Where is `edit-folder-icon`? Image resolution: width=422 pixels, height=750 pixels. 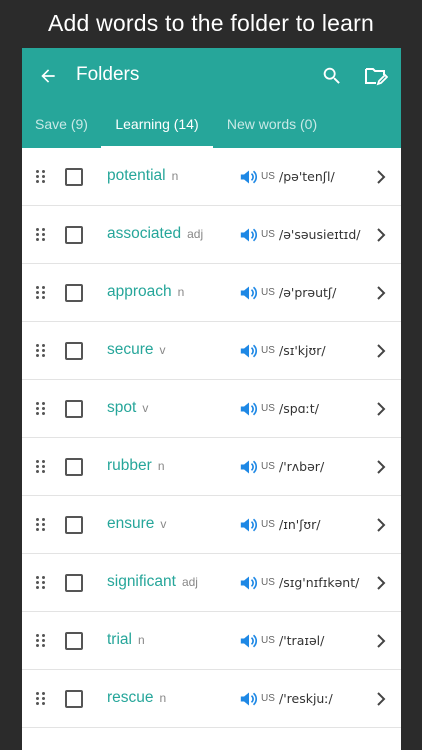
edit-folder-icon is located at coordinates (376, 77).